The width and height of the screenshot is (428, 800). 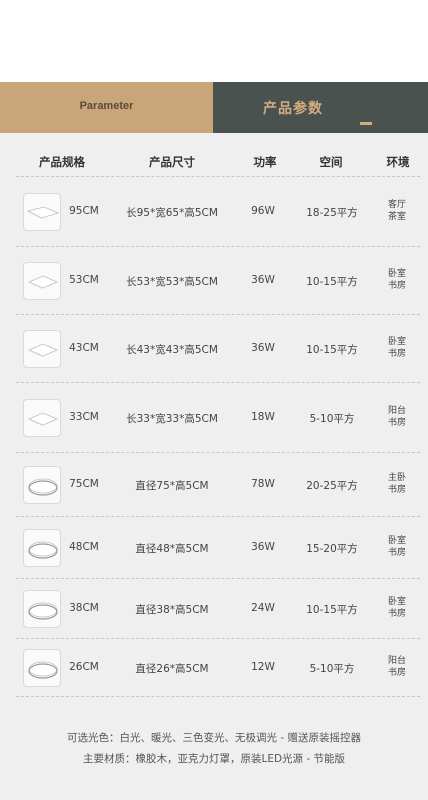 What do you see at coordinates (331, 162) in the screenshot?
I see `header-space: 空间` at bounding box center [331, 162].